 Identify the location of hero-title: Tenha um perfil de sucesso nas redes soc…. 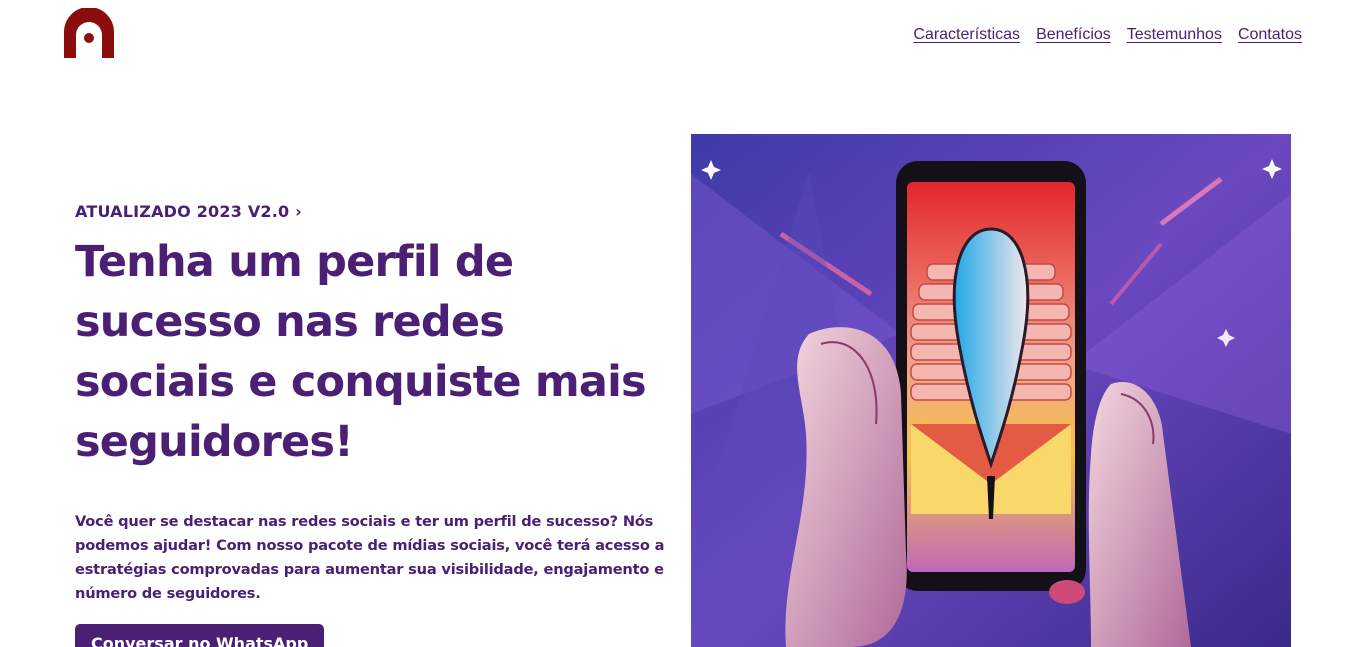
(361, 352).